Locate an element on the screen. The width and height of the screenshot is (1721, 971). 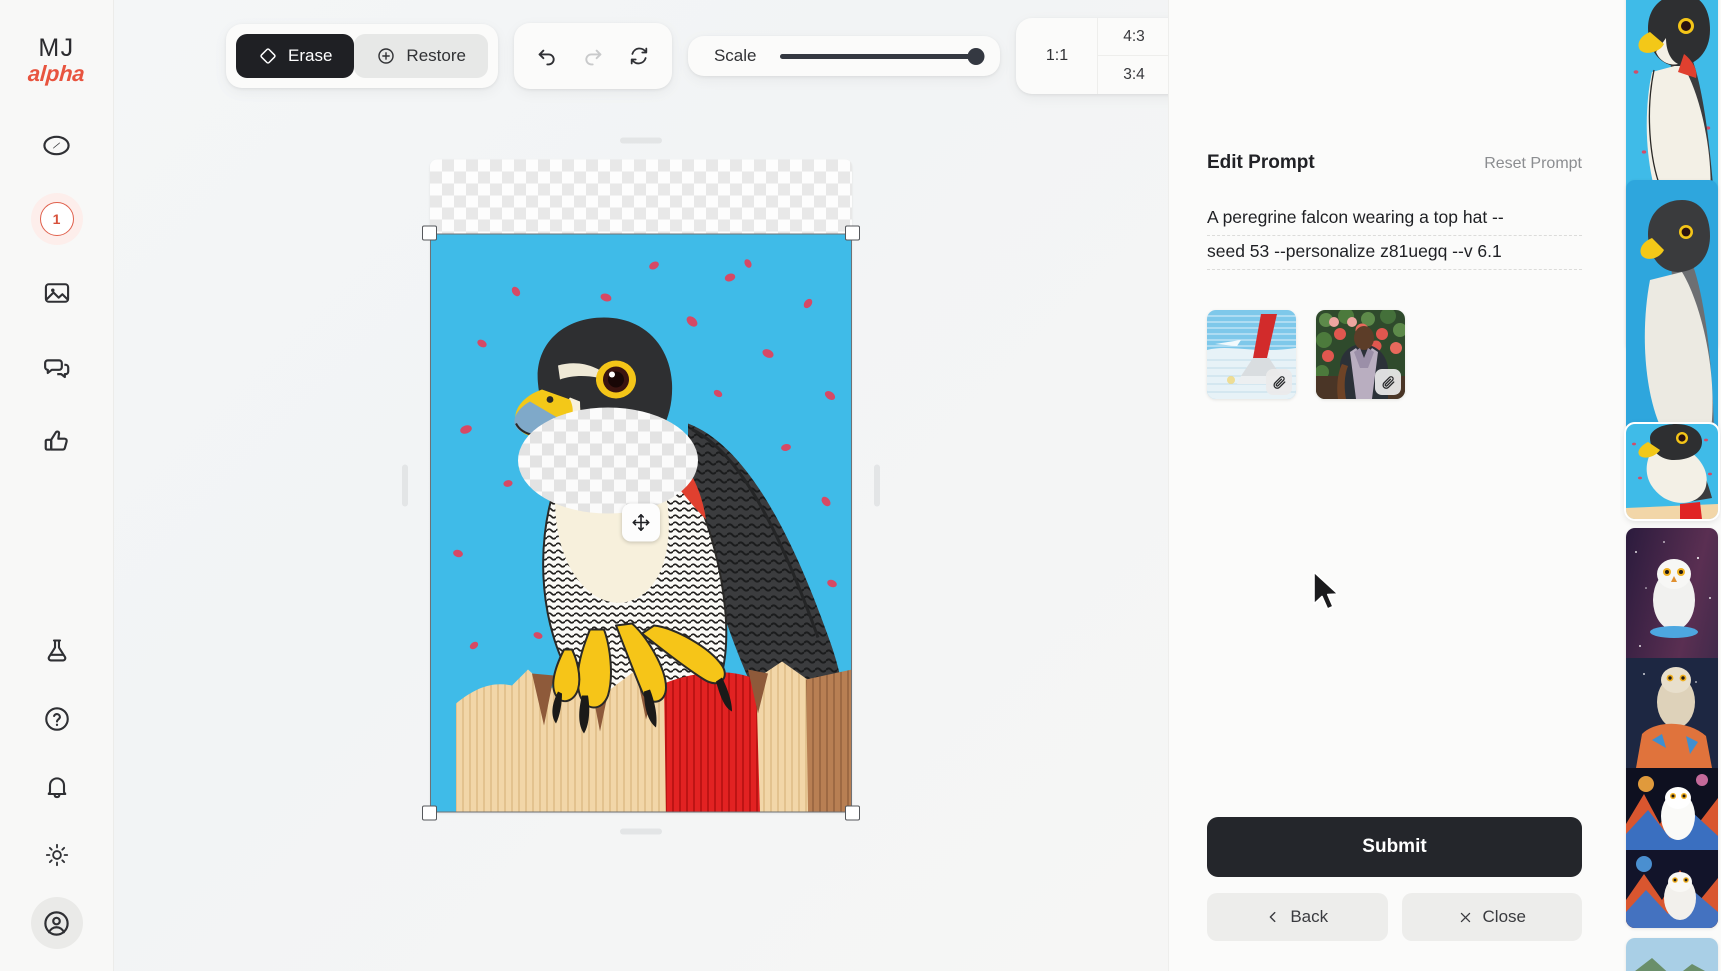
task-count: 1 is located at coordinates (56, 219).